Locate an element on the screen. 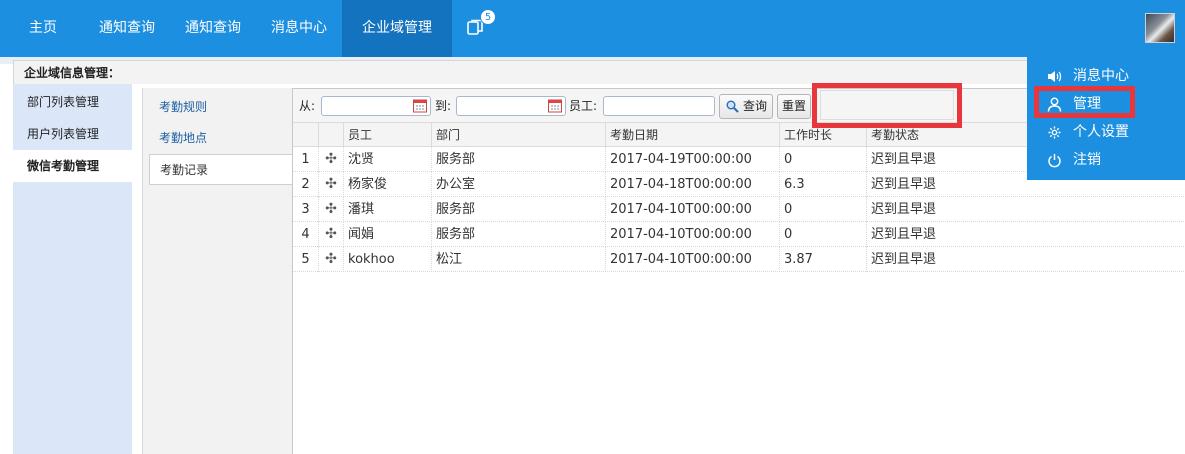 The image size is (1185, 454). employee-label: 员工: is located at coordinates (583, 106).